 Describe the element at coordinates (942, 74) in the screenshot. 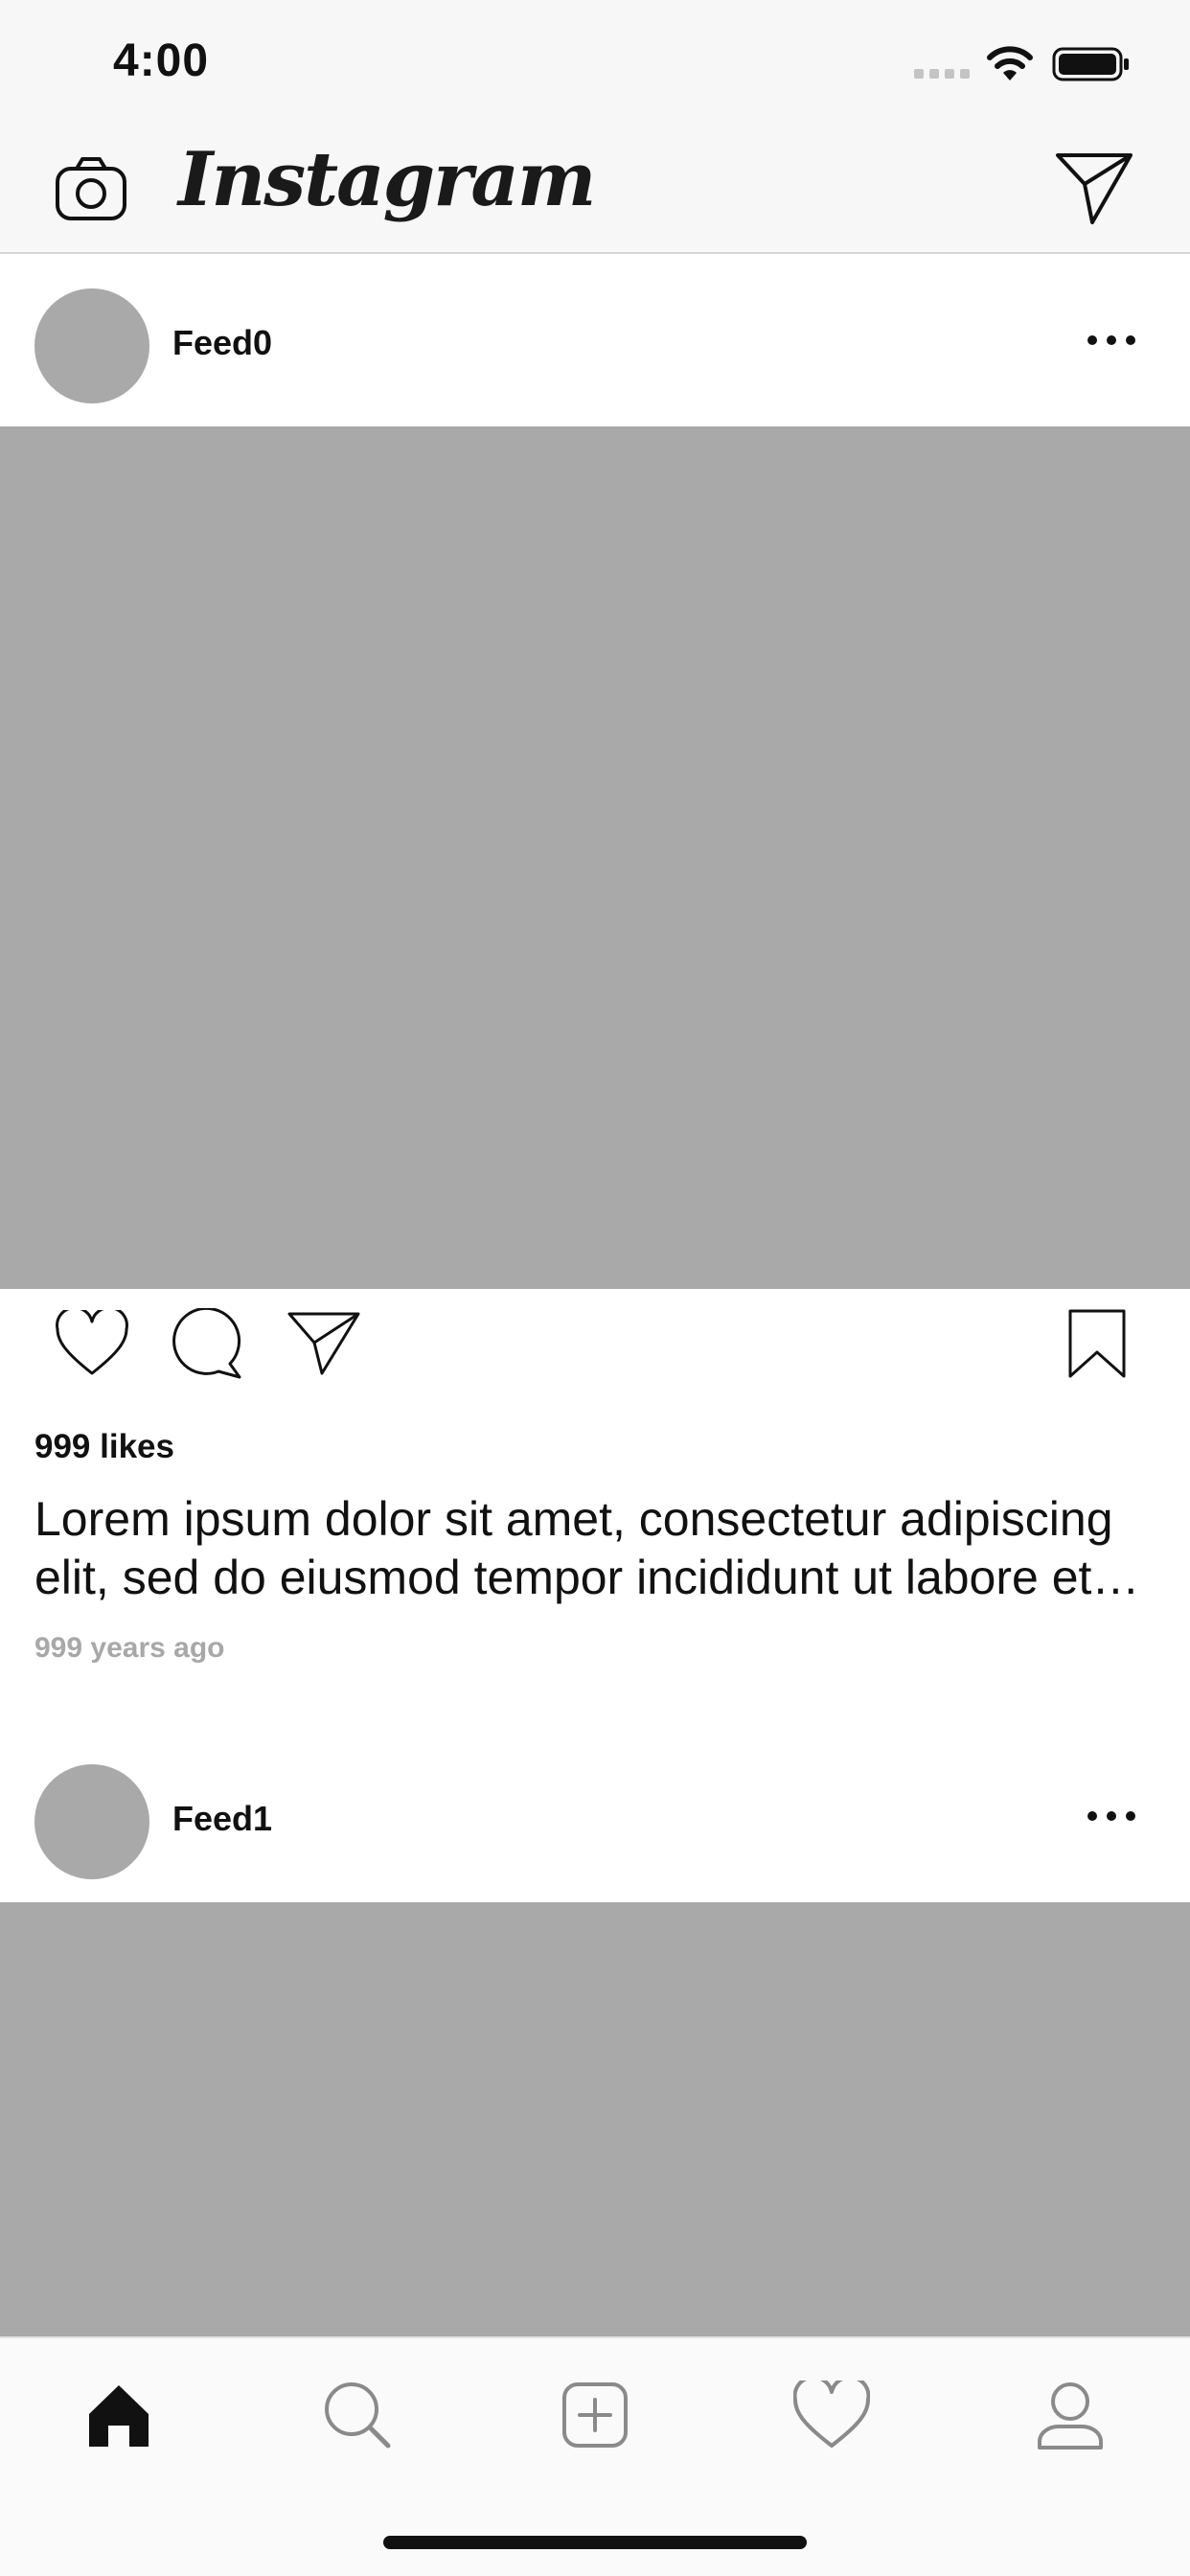

I see `cellular-signal-icon` at that location.